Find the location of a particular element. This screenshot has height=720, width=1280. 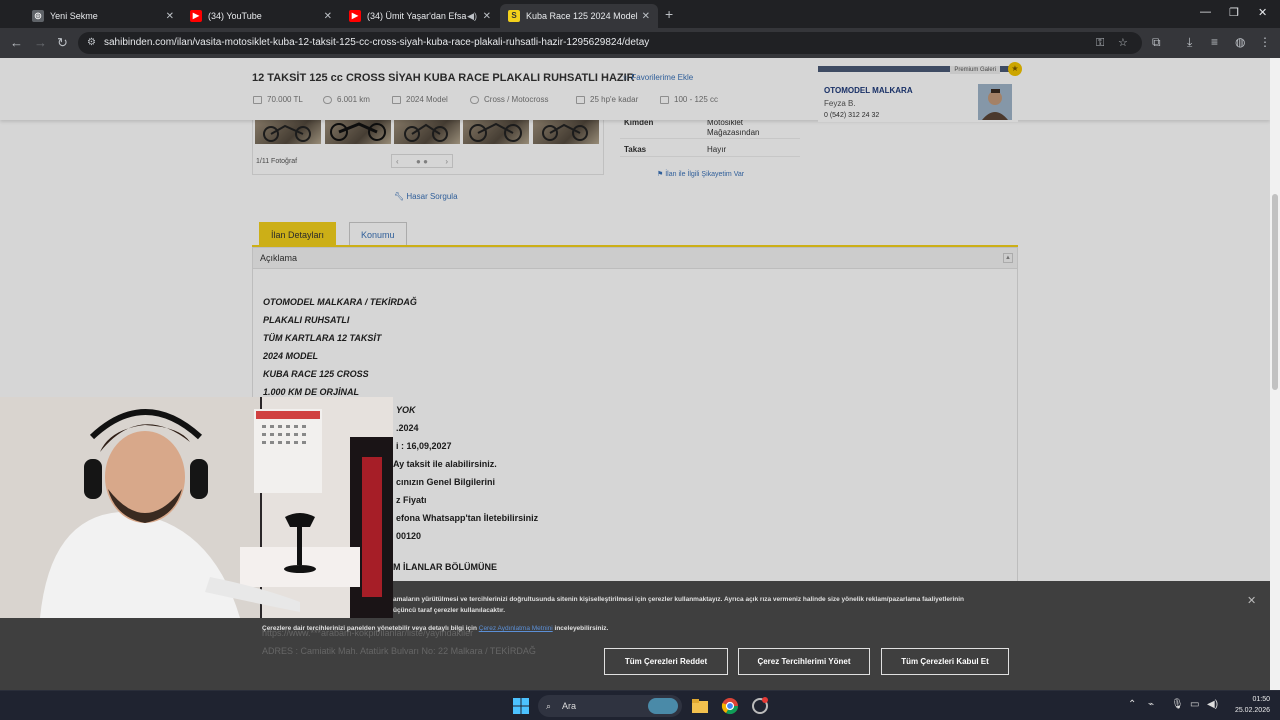

chevron-right-icon: › is located at coordinates (446, 161).